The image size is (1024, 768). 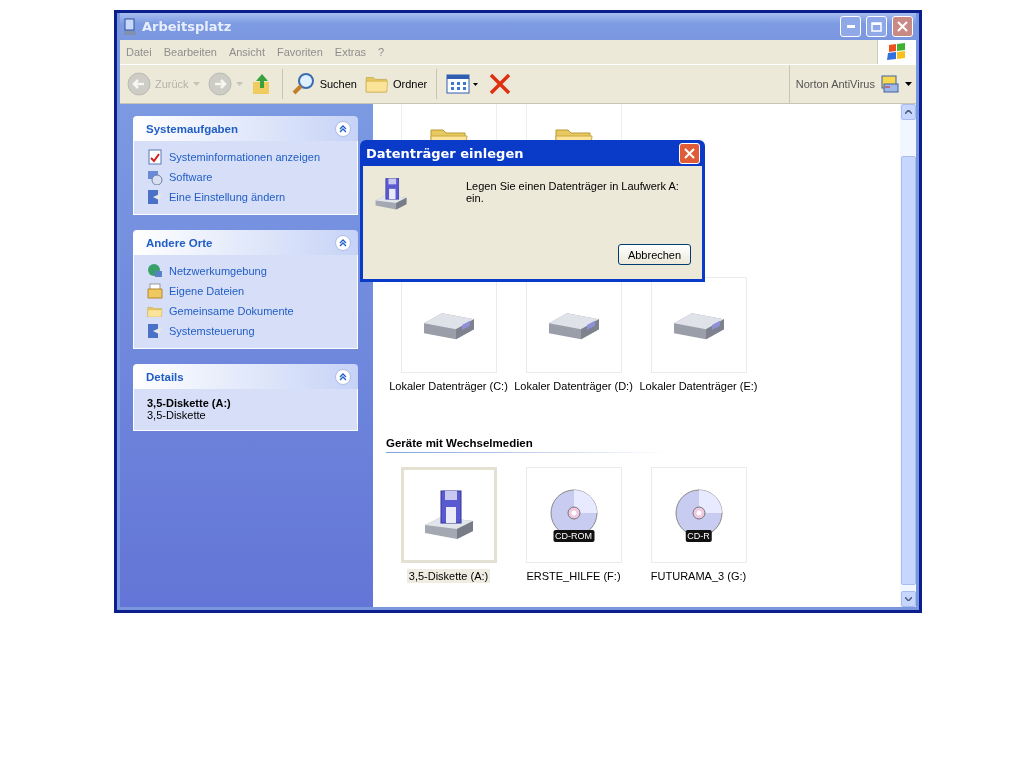 What do you see at coordinates (227, 197) in the screenshot?
I see `task-link-label: Eine Einstellung ändern` at bounding box center [227, 197].